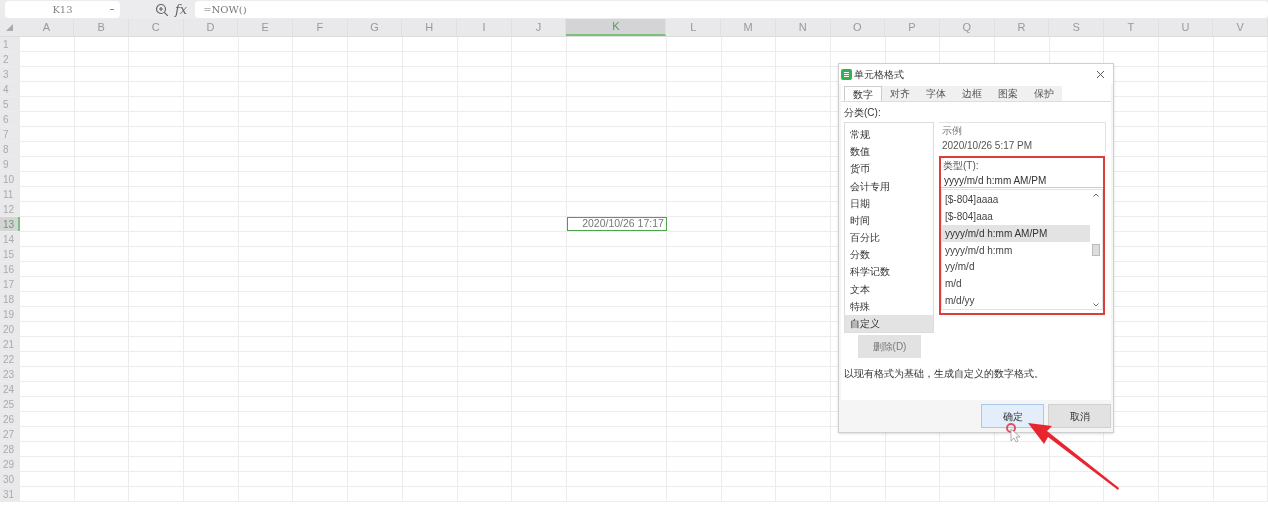 This screenshot has width=1268, height=505. What do you see at coordinates (1008, 93) in the screenshot?
I see `tab: 图案` at bounding box center [1008, 93].